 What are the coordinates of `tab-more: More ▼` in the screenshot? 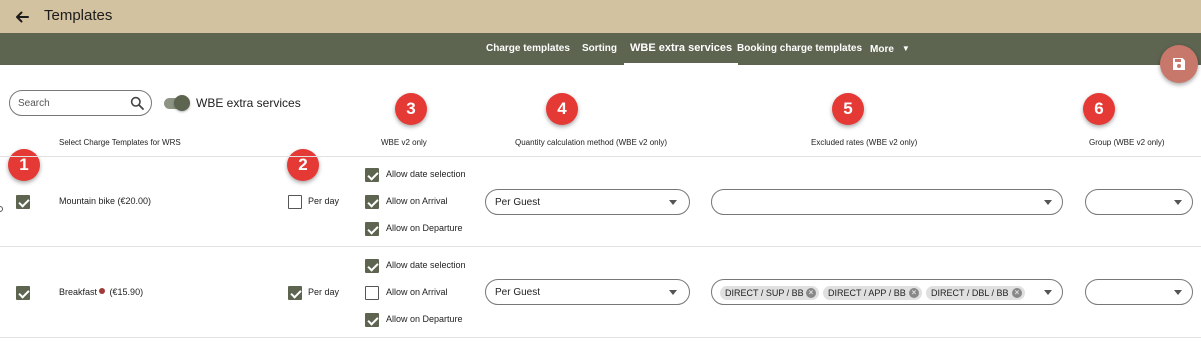 It's located at (890, 49).